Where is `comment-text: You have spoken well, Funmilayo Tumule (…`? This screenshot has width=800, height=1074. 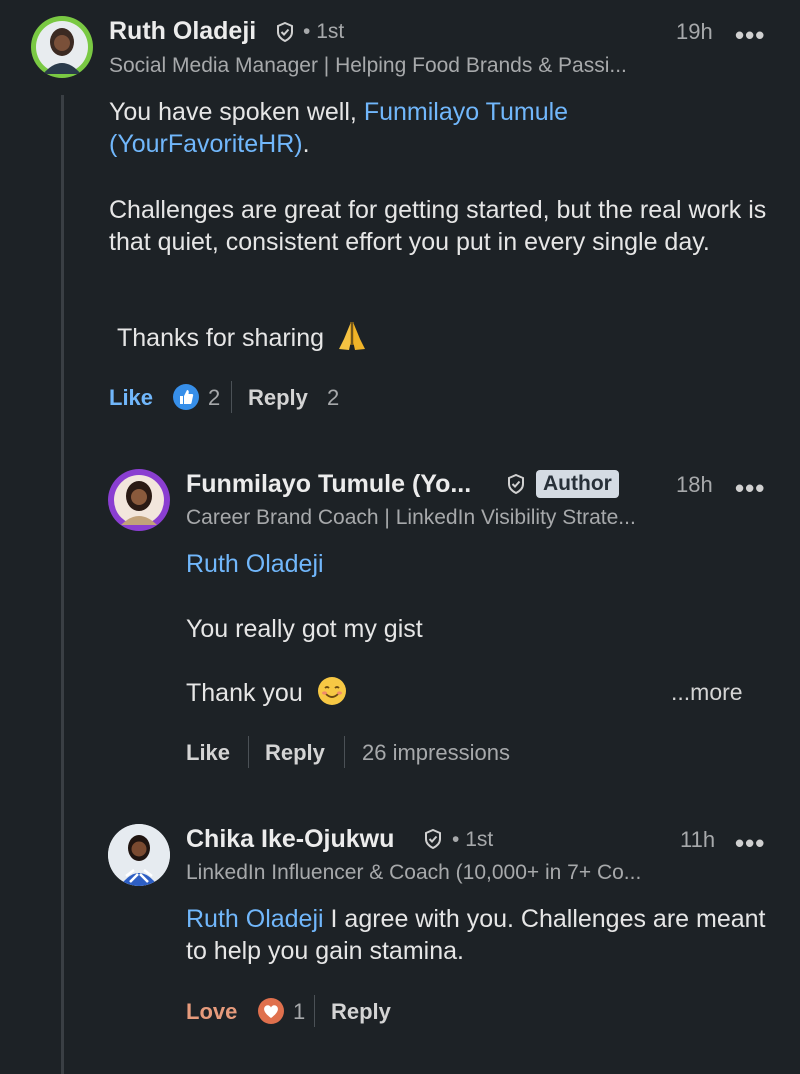 comment-text: You have spoken well, Funmilayo Tumule (… is located at coordinates (339, 128).